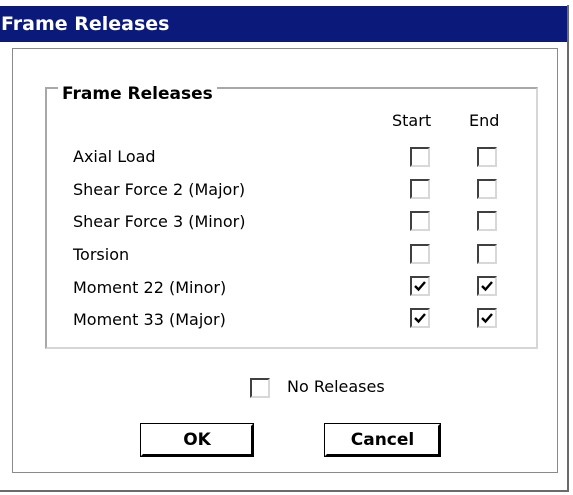  I want to click on column-header-end: End, so click(484, 120).